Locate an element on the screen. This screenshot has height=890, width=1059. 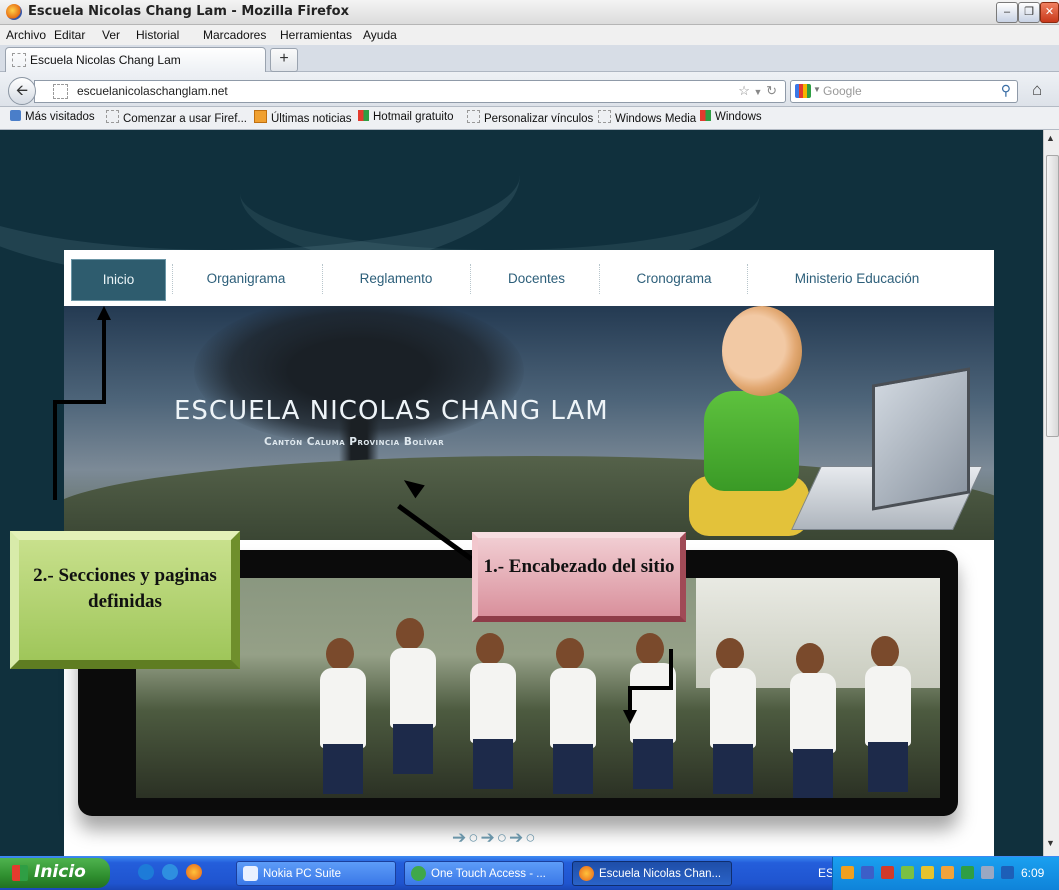
start-button: Inicio is located at coordinates (55, 873).